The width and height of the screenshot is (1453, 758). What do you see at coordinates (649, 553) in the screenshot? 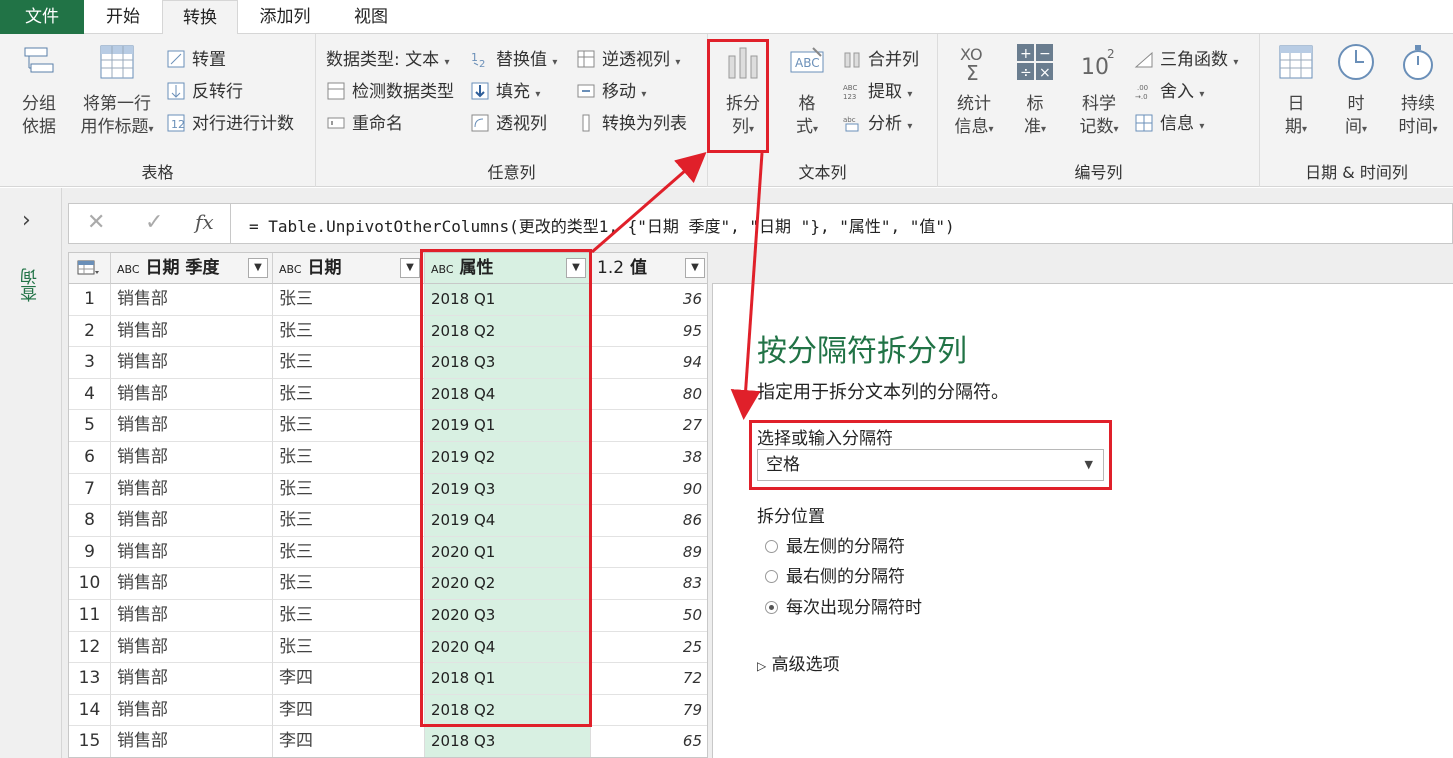
I see `cell-value: 89` at bounding box center [649, 553].